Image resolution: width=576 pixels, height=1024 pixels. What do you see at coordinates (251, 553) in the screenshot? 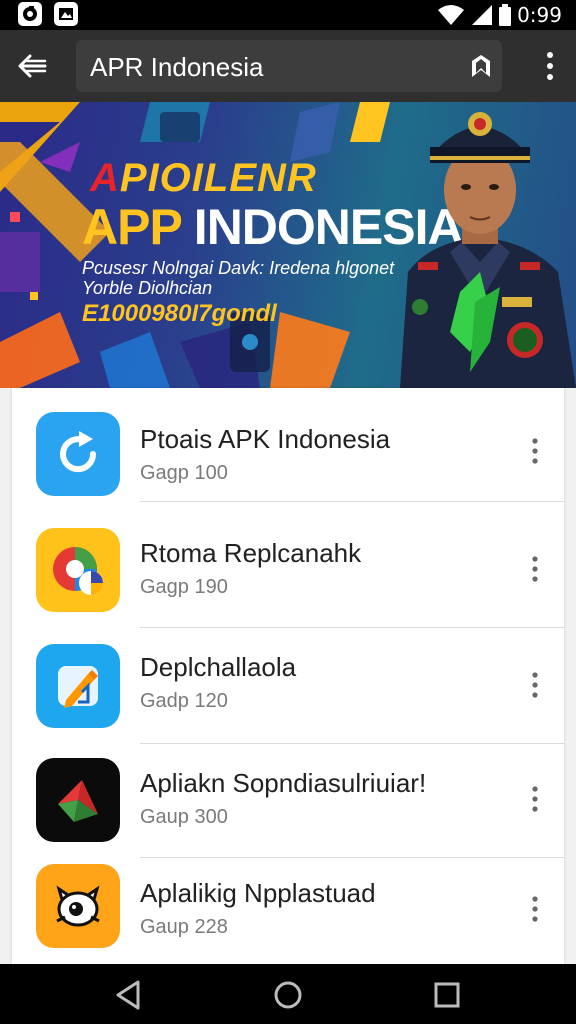
I see `app-name: Rtoma Replcanahk` at bounding box center [251, 553].